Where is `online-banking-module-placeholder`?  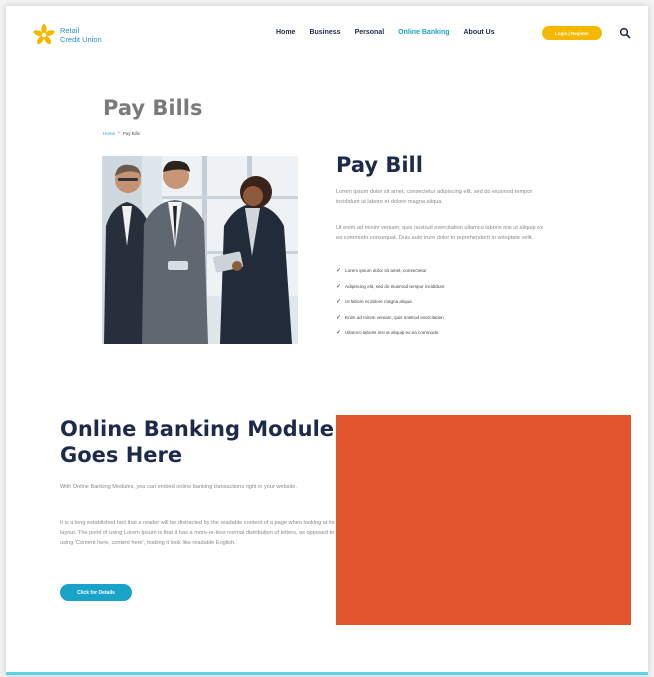 online-banking-module-placeholder is located at coordinates (483, 520).